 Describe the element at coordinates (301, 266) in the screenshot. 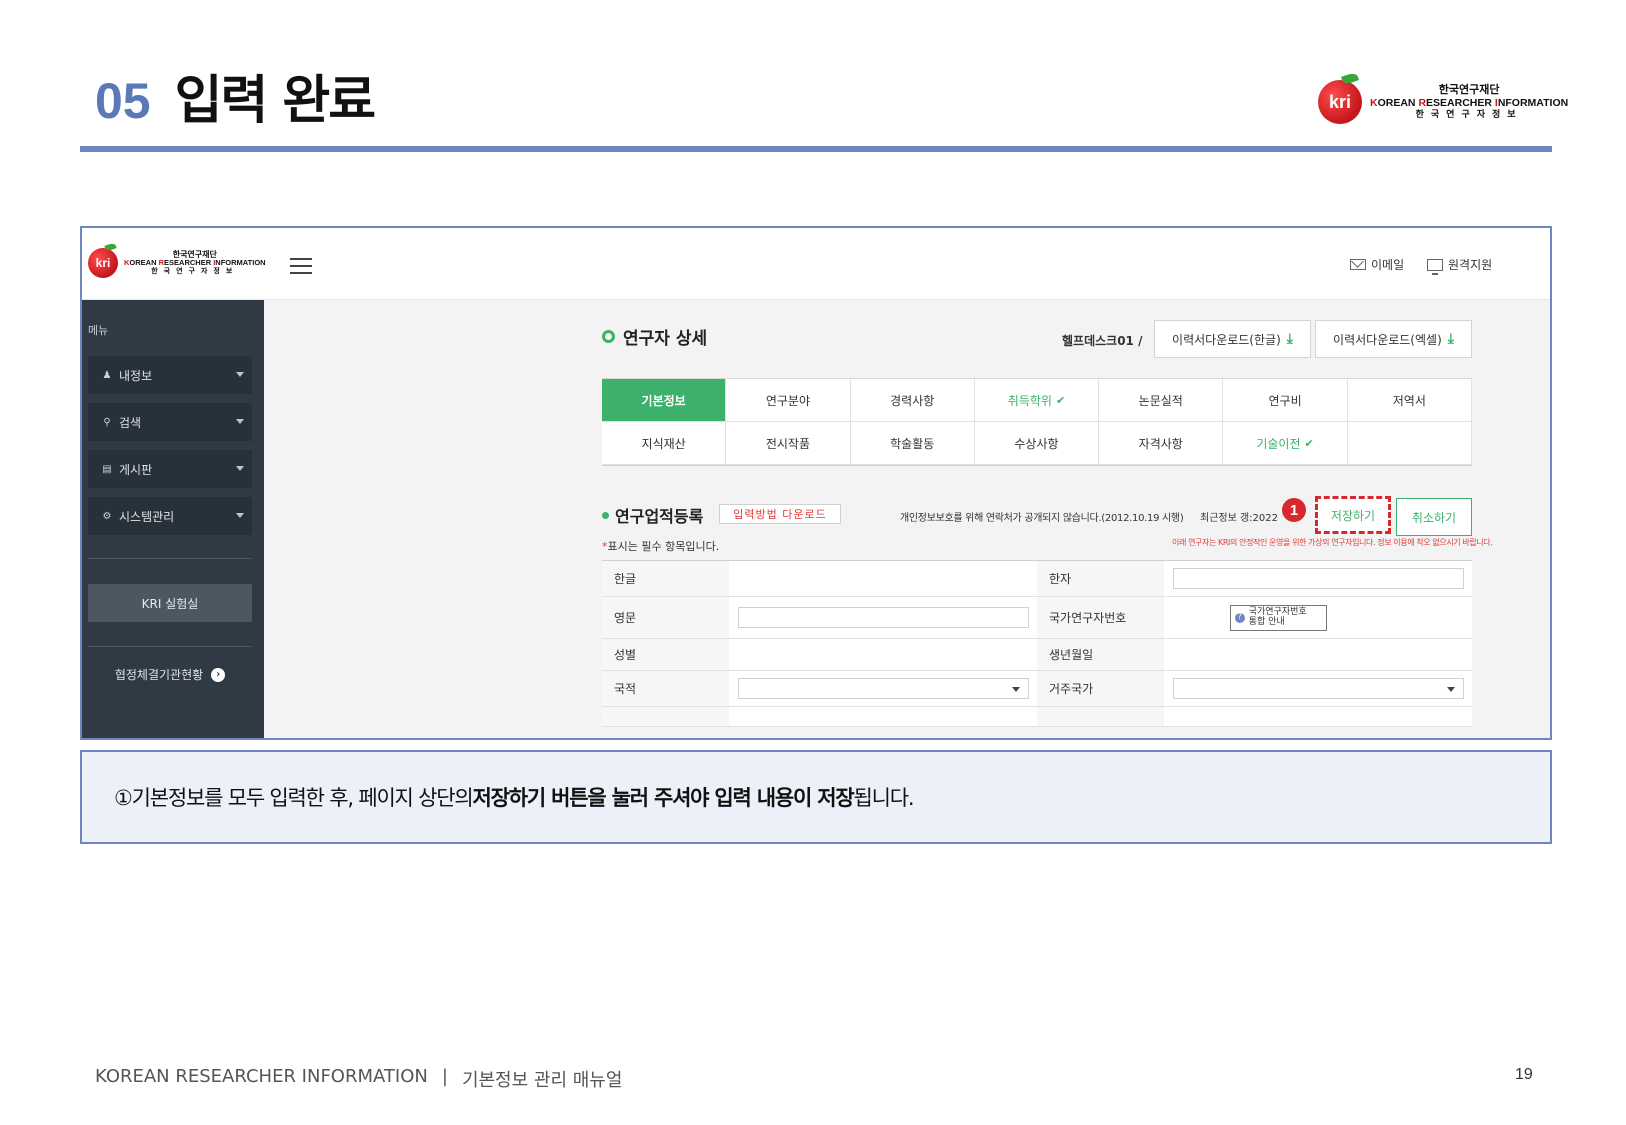

I see `hamburger-menu-icon` at that location.